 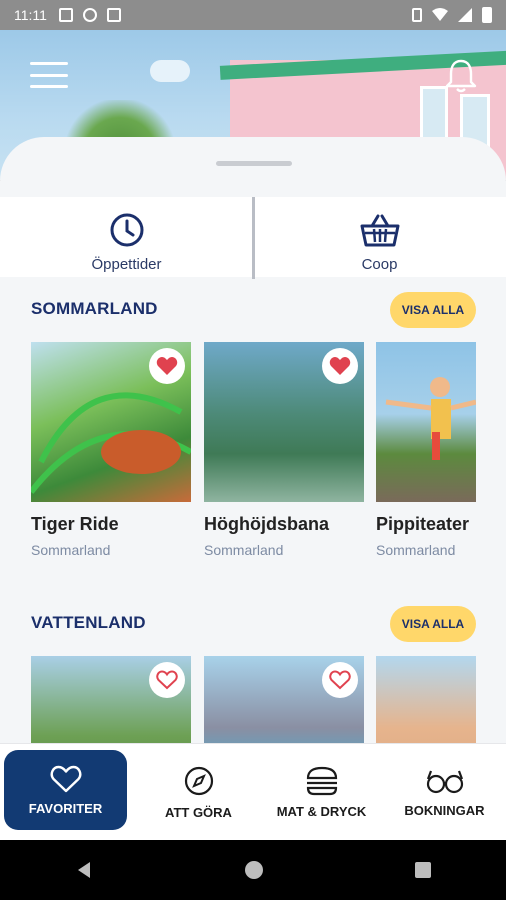 I want to click on nav-favoriter: FAVORITER, so click(x=65, y=790).